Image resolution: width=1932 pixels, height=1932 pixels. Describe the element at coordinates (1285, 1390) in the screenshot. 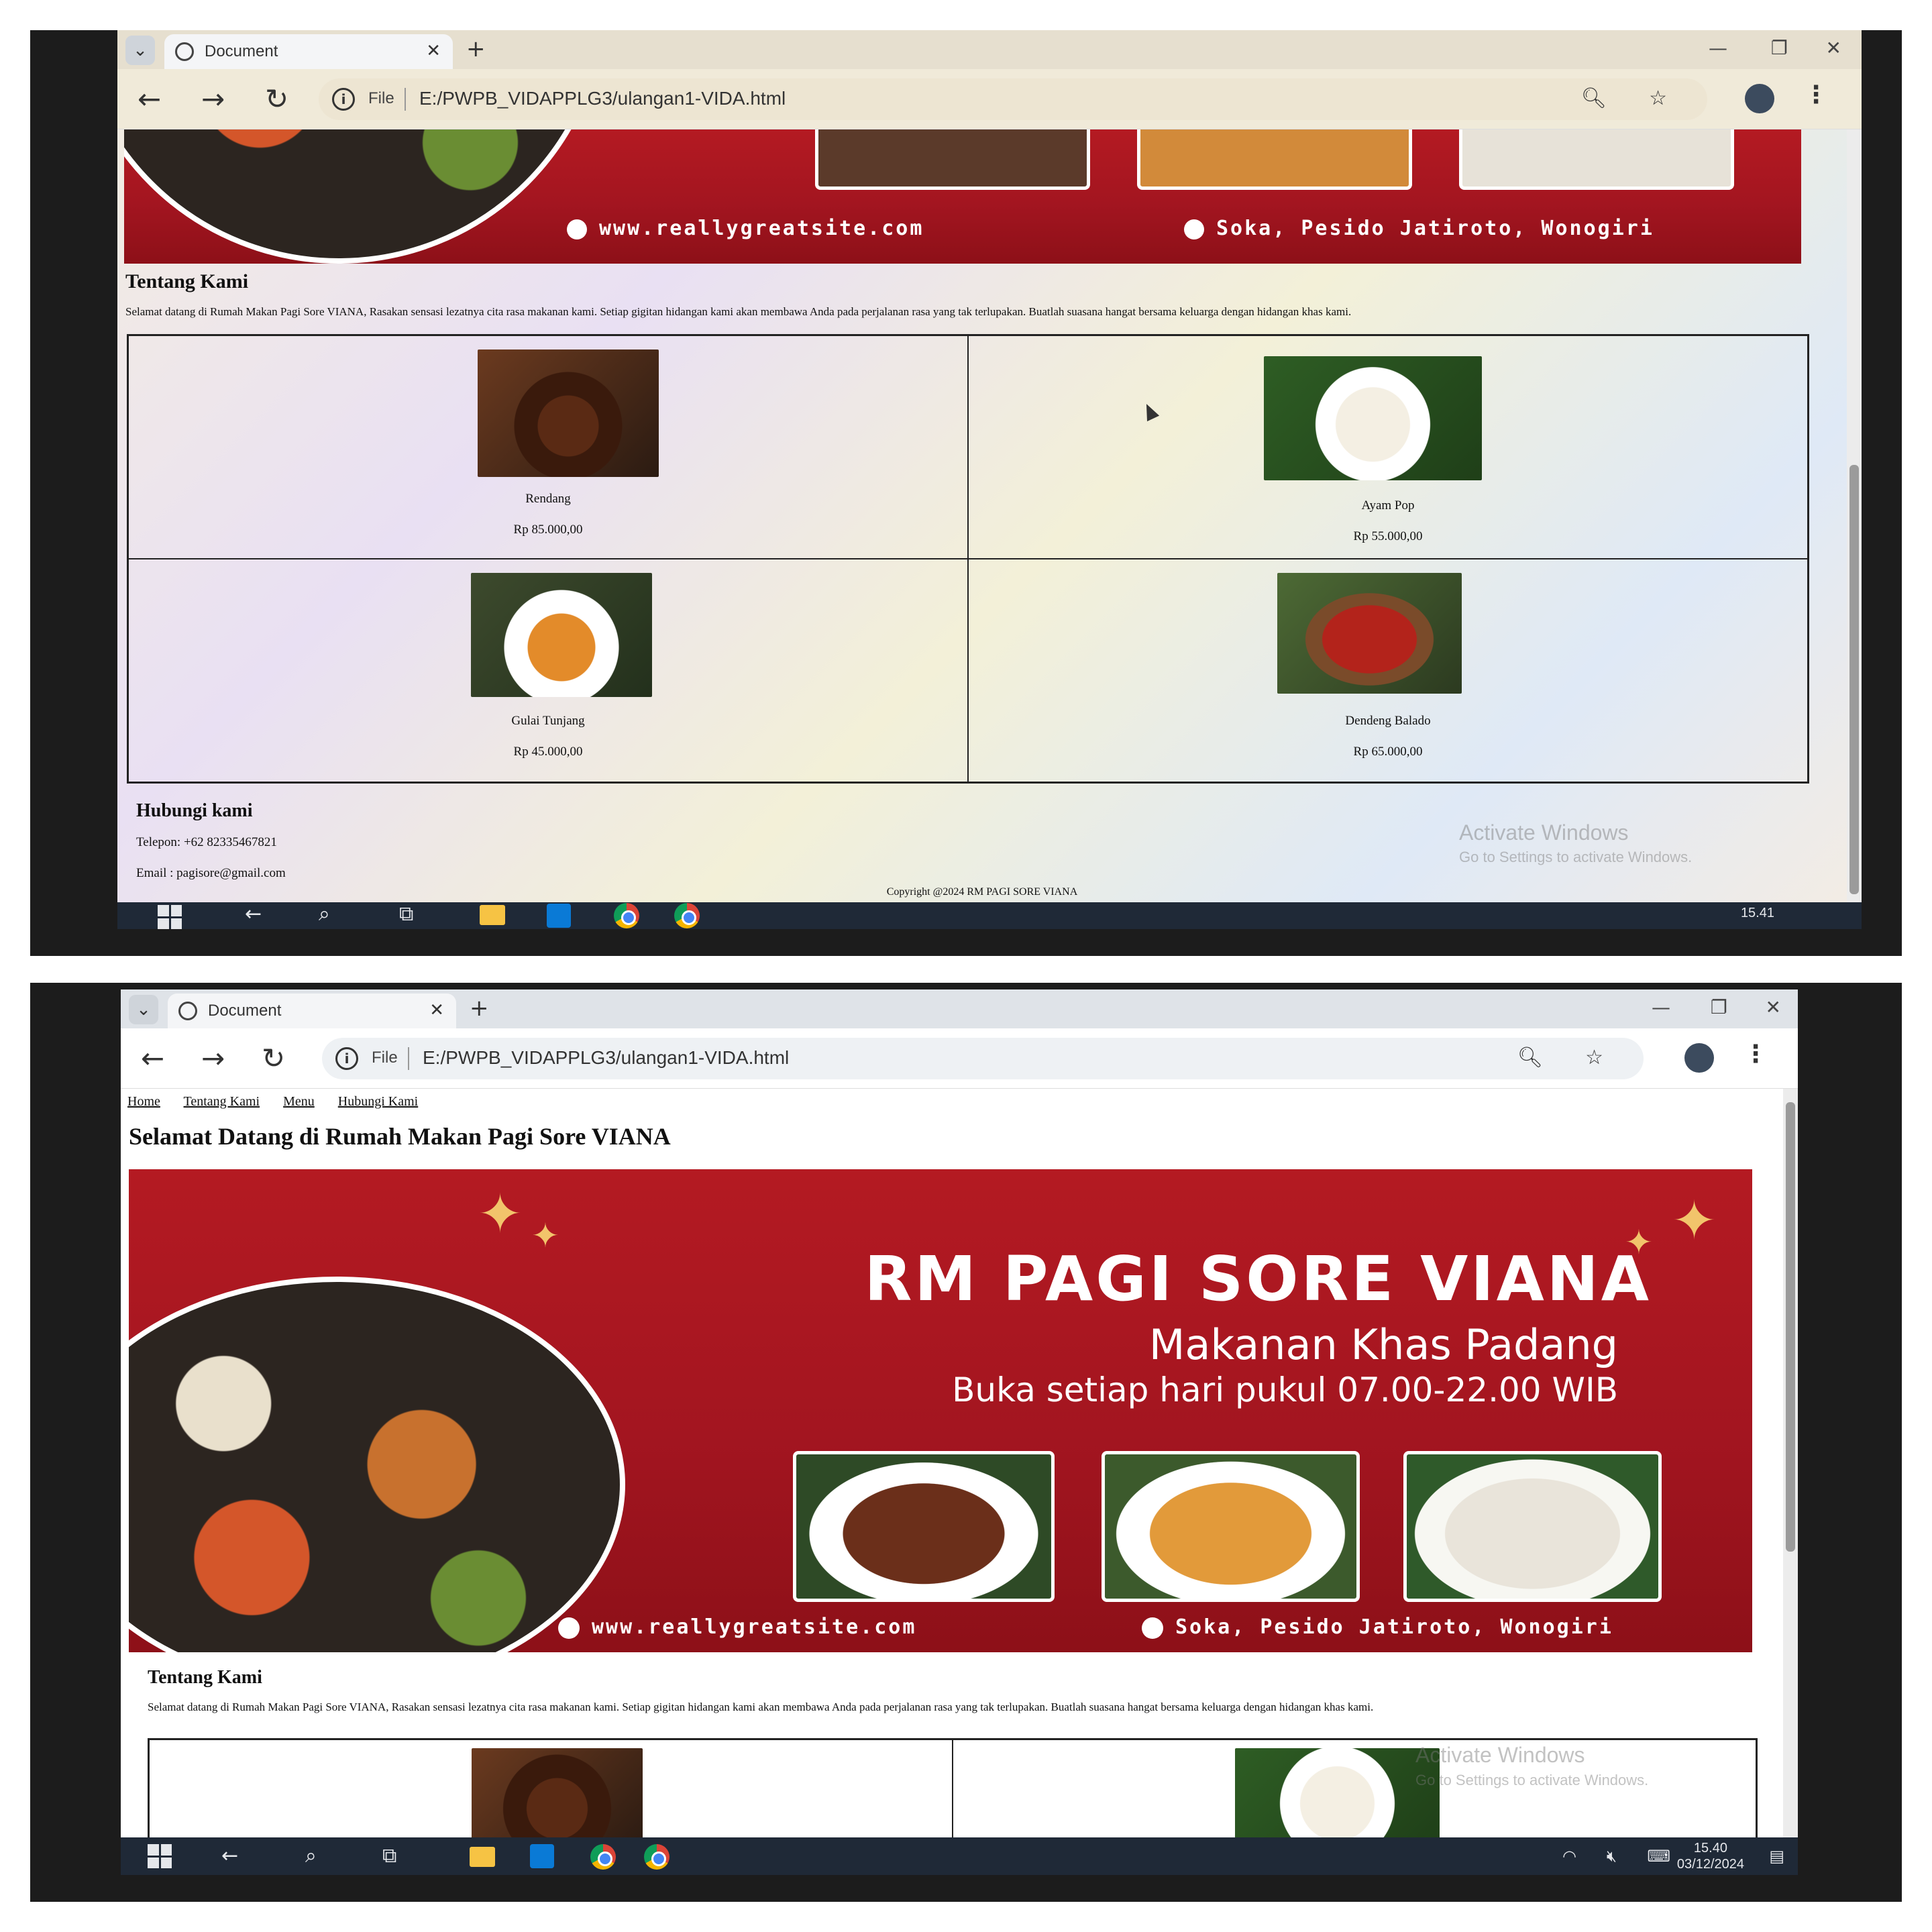

I see `banner-hours: Buka setiap hari pukul 07.00-22.00 WIB` at that location.